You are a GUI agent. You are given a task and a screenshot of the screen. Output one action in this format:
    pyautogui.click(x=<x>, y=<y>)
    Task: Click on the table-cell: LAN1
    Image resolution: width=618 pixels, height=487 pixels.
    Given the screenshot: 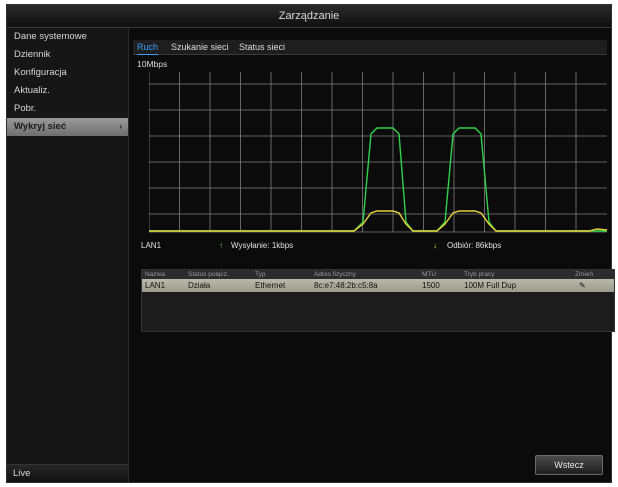 What is the action you would take?
    pyautogui.click(x=155, y=285)
    